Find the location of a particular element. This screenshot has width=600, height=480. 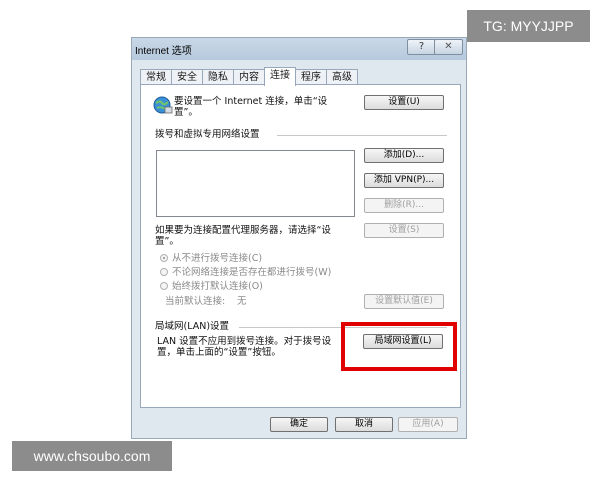

globe-network-icon is located at coordinates (163, 105).